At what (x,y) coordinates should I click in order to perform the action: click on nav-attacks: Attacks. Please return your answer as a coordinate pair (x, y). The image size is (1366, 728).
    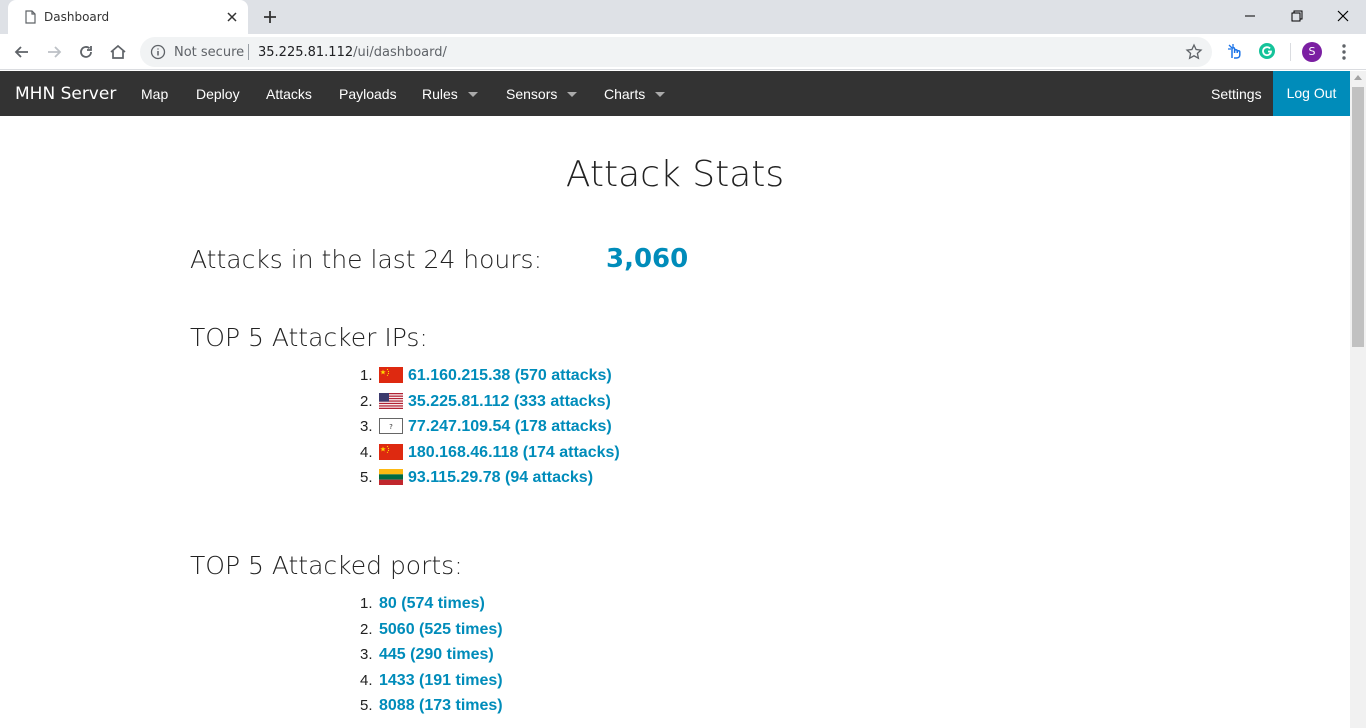
    Looking at the image, I should click on (289, 94).